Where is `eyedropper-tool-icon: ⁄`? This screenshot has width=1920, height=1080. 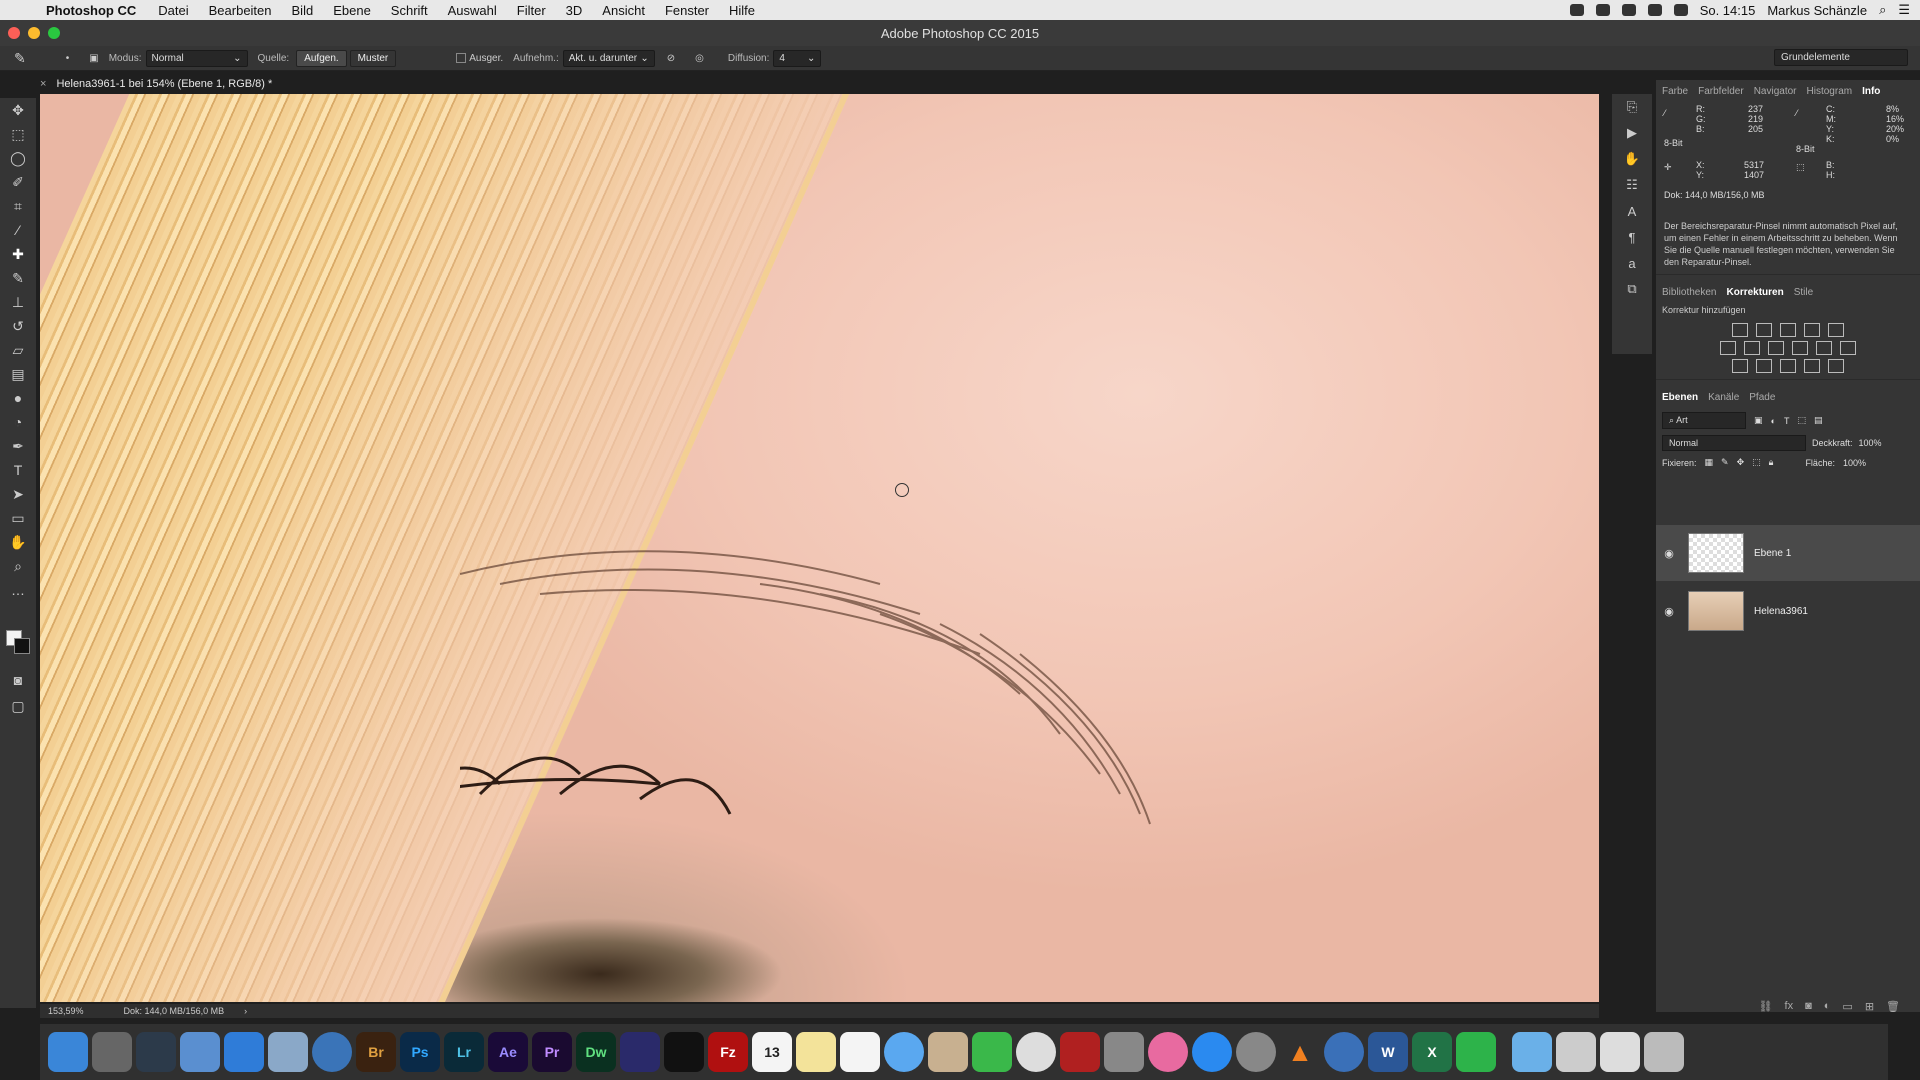
eyedropper-tool-icon: ⁄ is located at coordinates (18, 230).